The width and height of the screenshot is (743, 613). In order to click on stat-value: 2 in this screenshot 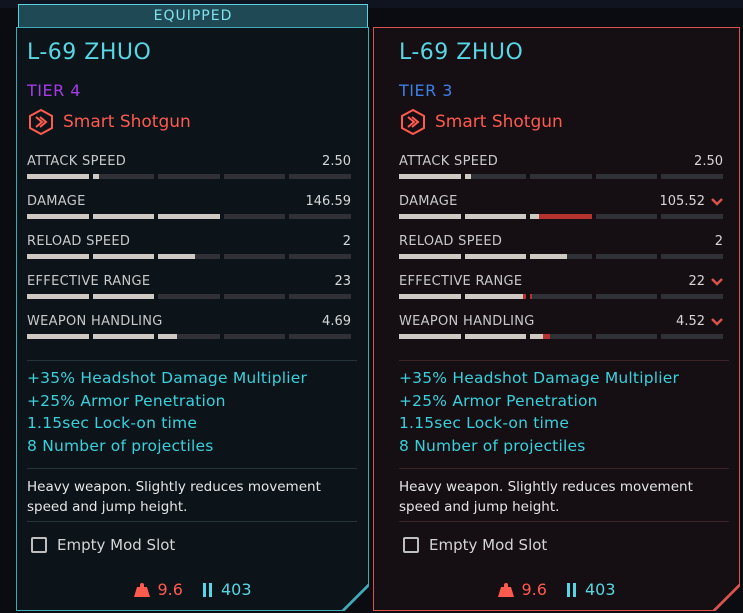, I will do `click(718, 241)`.